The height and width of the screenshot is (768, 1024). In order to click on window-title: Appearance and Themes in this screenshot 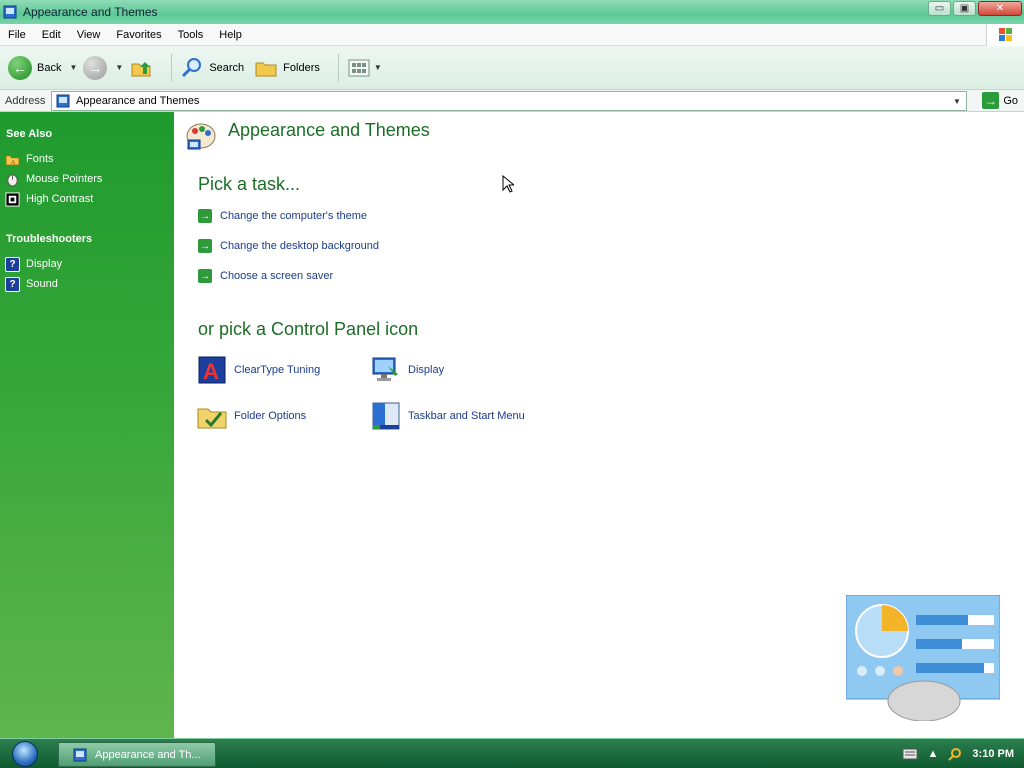, I will do `click(90, 12)`.